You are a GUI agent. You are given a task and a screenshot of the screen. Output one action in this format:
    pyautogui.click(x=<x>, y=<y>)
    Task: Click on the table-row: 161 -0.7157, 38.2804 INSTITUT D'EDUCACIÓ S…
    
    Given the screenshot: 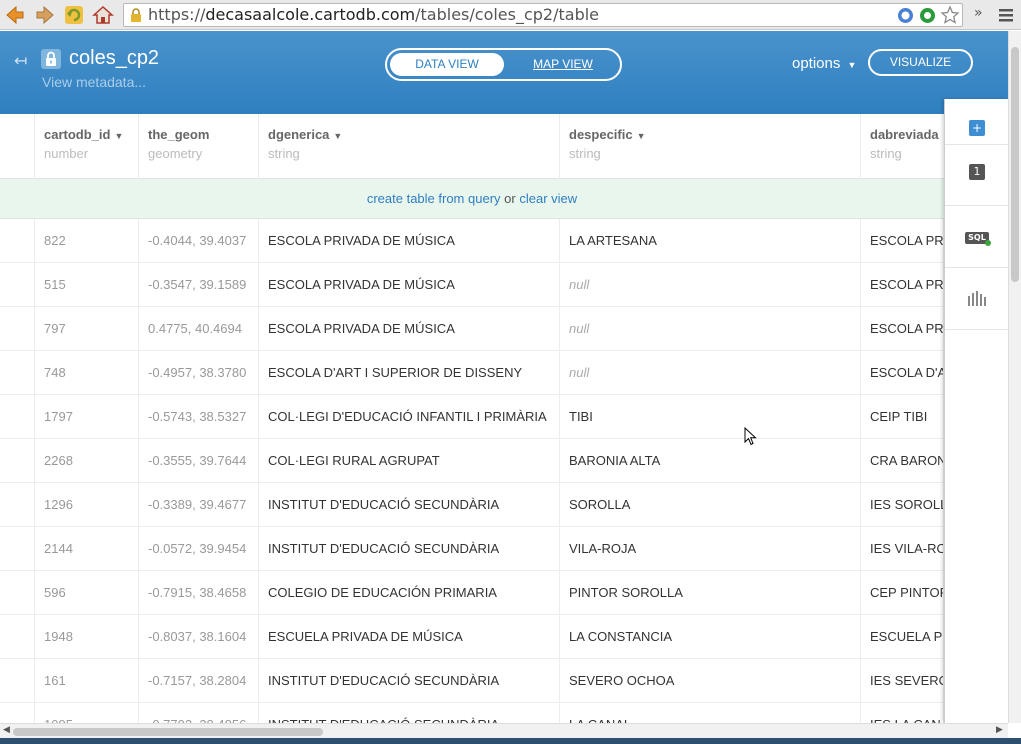 What is the action you would take?
    pyautogui.click(x=472, y=681)
    